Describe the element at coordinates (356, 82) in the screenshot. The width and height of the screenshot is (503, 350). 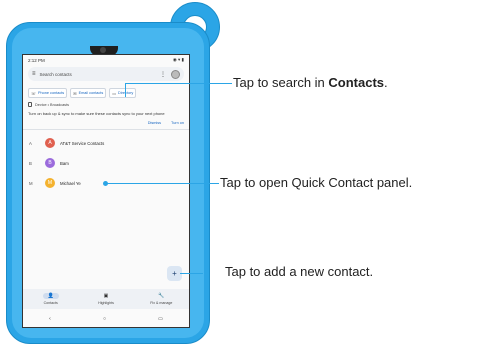
I see `callout-search-bold: Contacts` at that location.